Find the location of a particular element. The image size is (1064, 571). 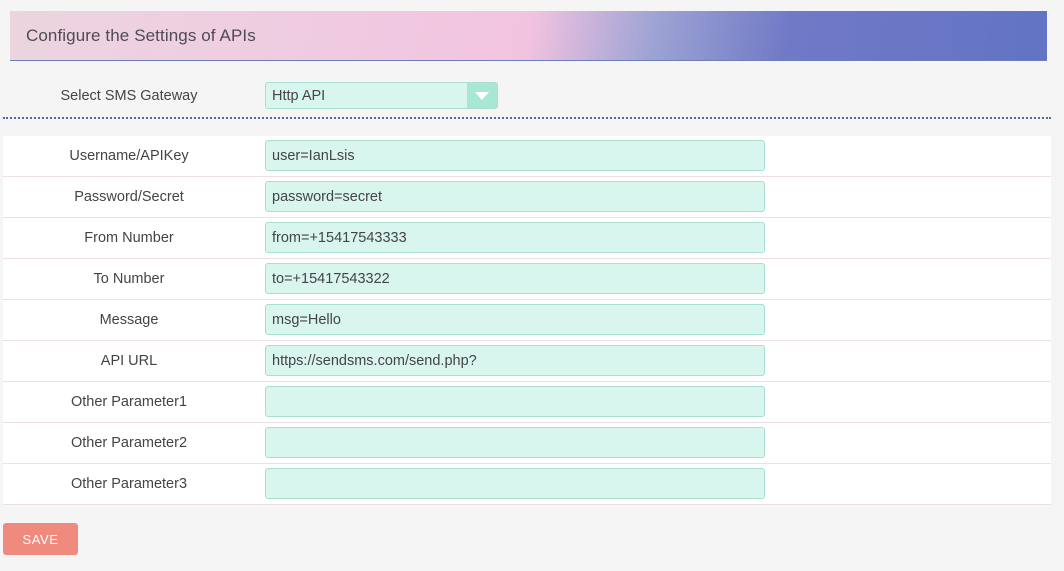

message-label: Message is located at coordinates (129, 320).